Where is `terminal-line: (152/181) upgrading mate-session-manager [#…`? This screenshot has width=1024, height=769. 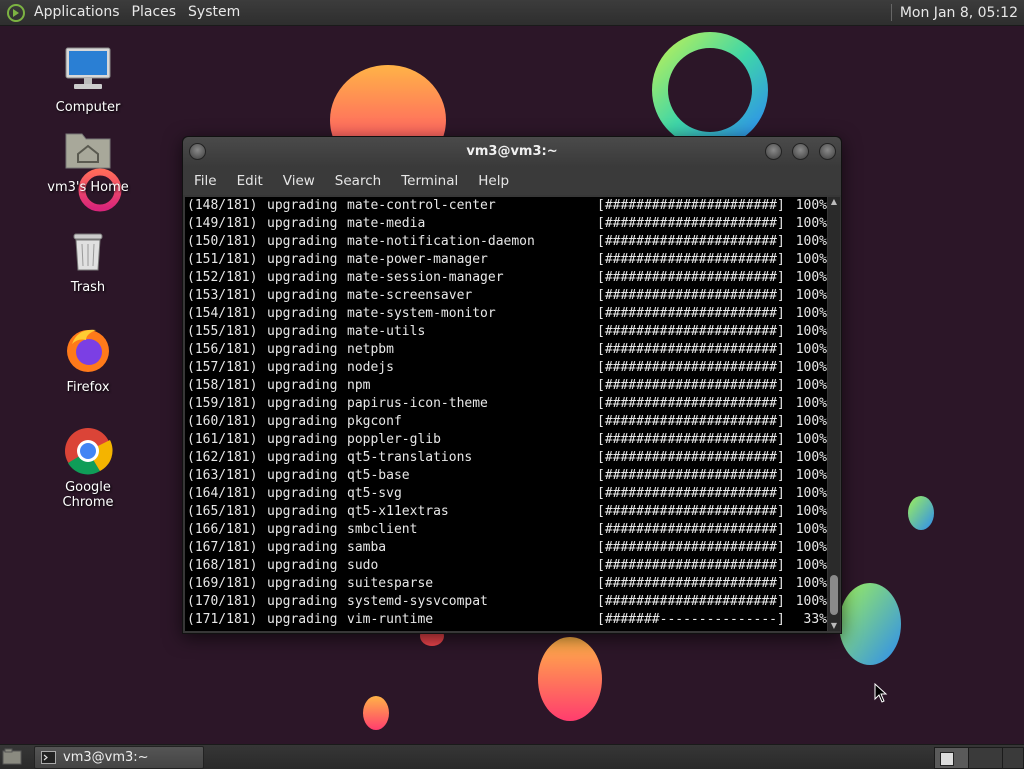 terminal-line: (152/181) upgrading mate-session-manager [#… is located at coordinates (506, 278).